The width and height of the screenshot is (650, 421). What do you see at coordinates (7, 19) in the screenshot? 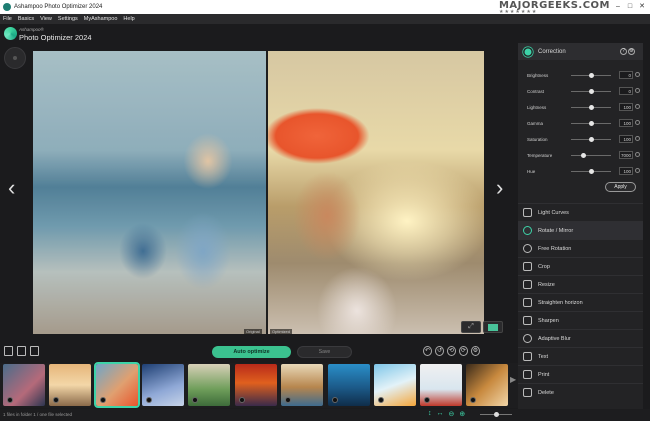
I see `menu-file: File` at bounding box center [7, 19].